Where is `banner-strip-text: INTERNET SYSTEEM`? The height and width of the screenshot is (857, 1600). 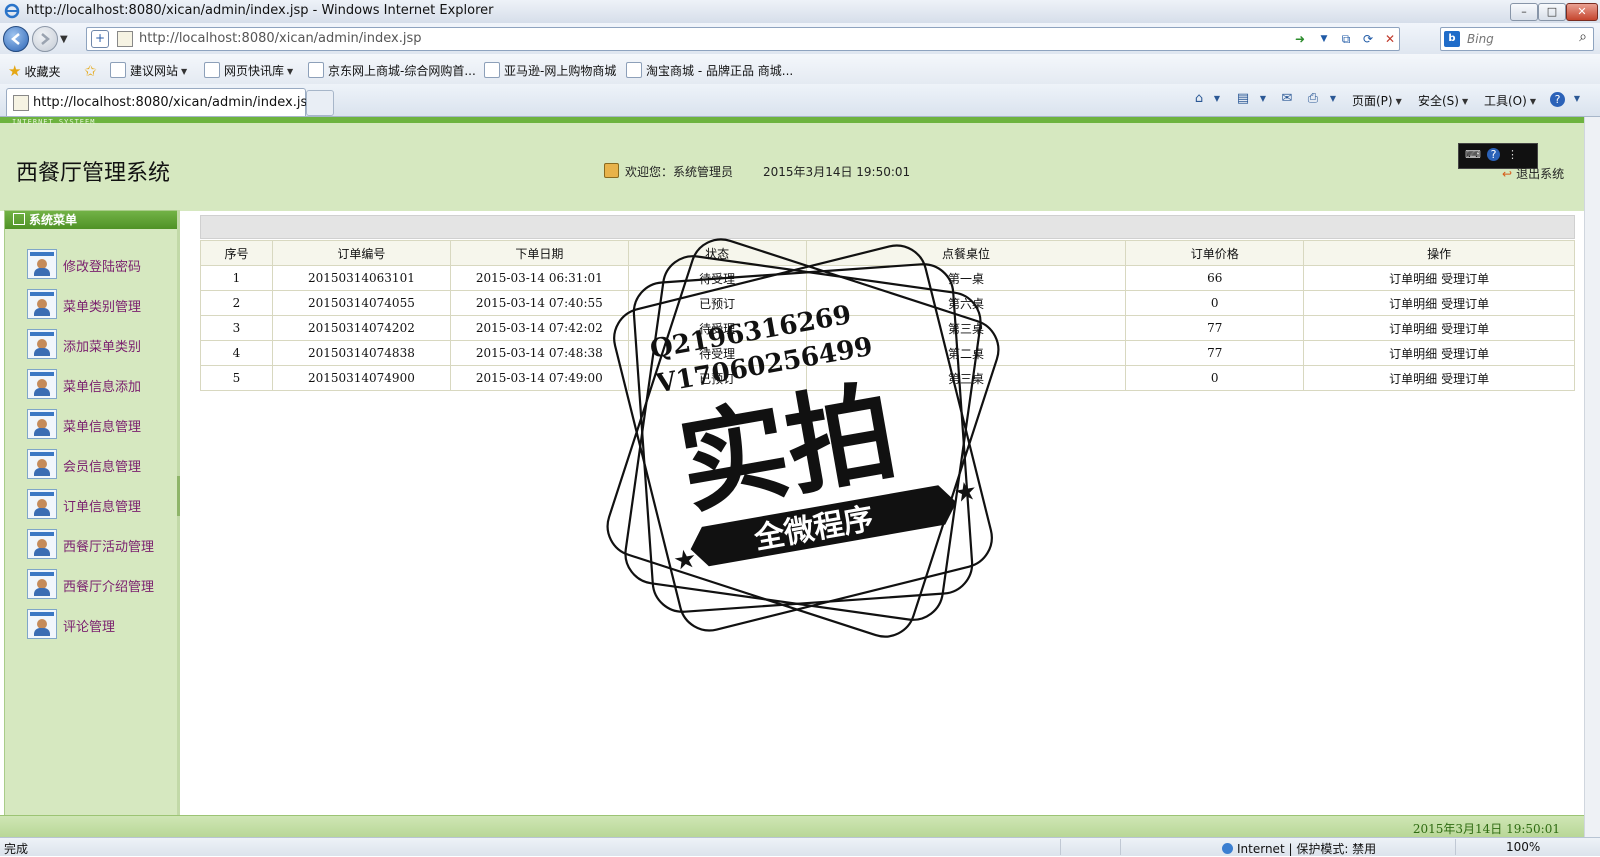 banner-strip-text: INTERNET SYSTEEM is located at coordinates (54, 122).